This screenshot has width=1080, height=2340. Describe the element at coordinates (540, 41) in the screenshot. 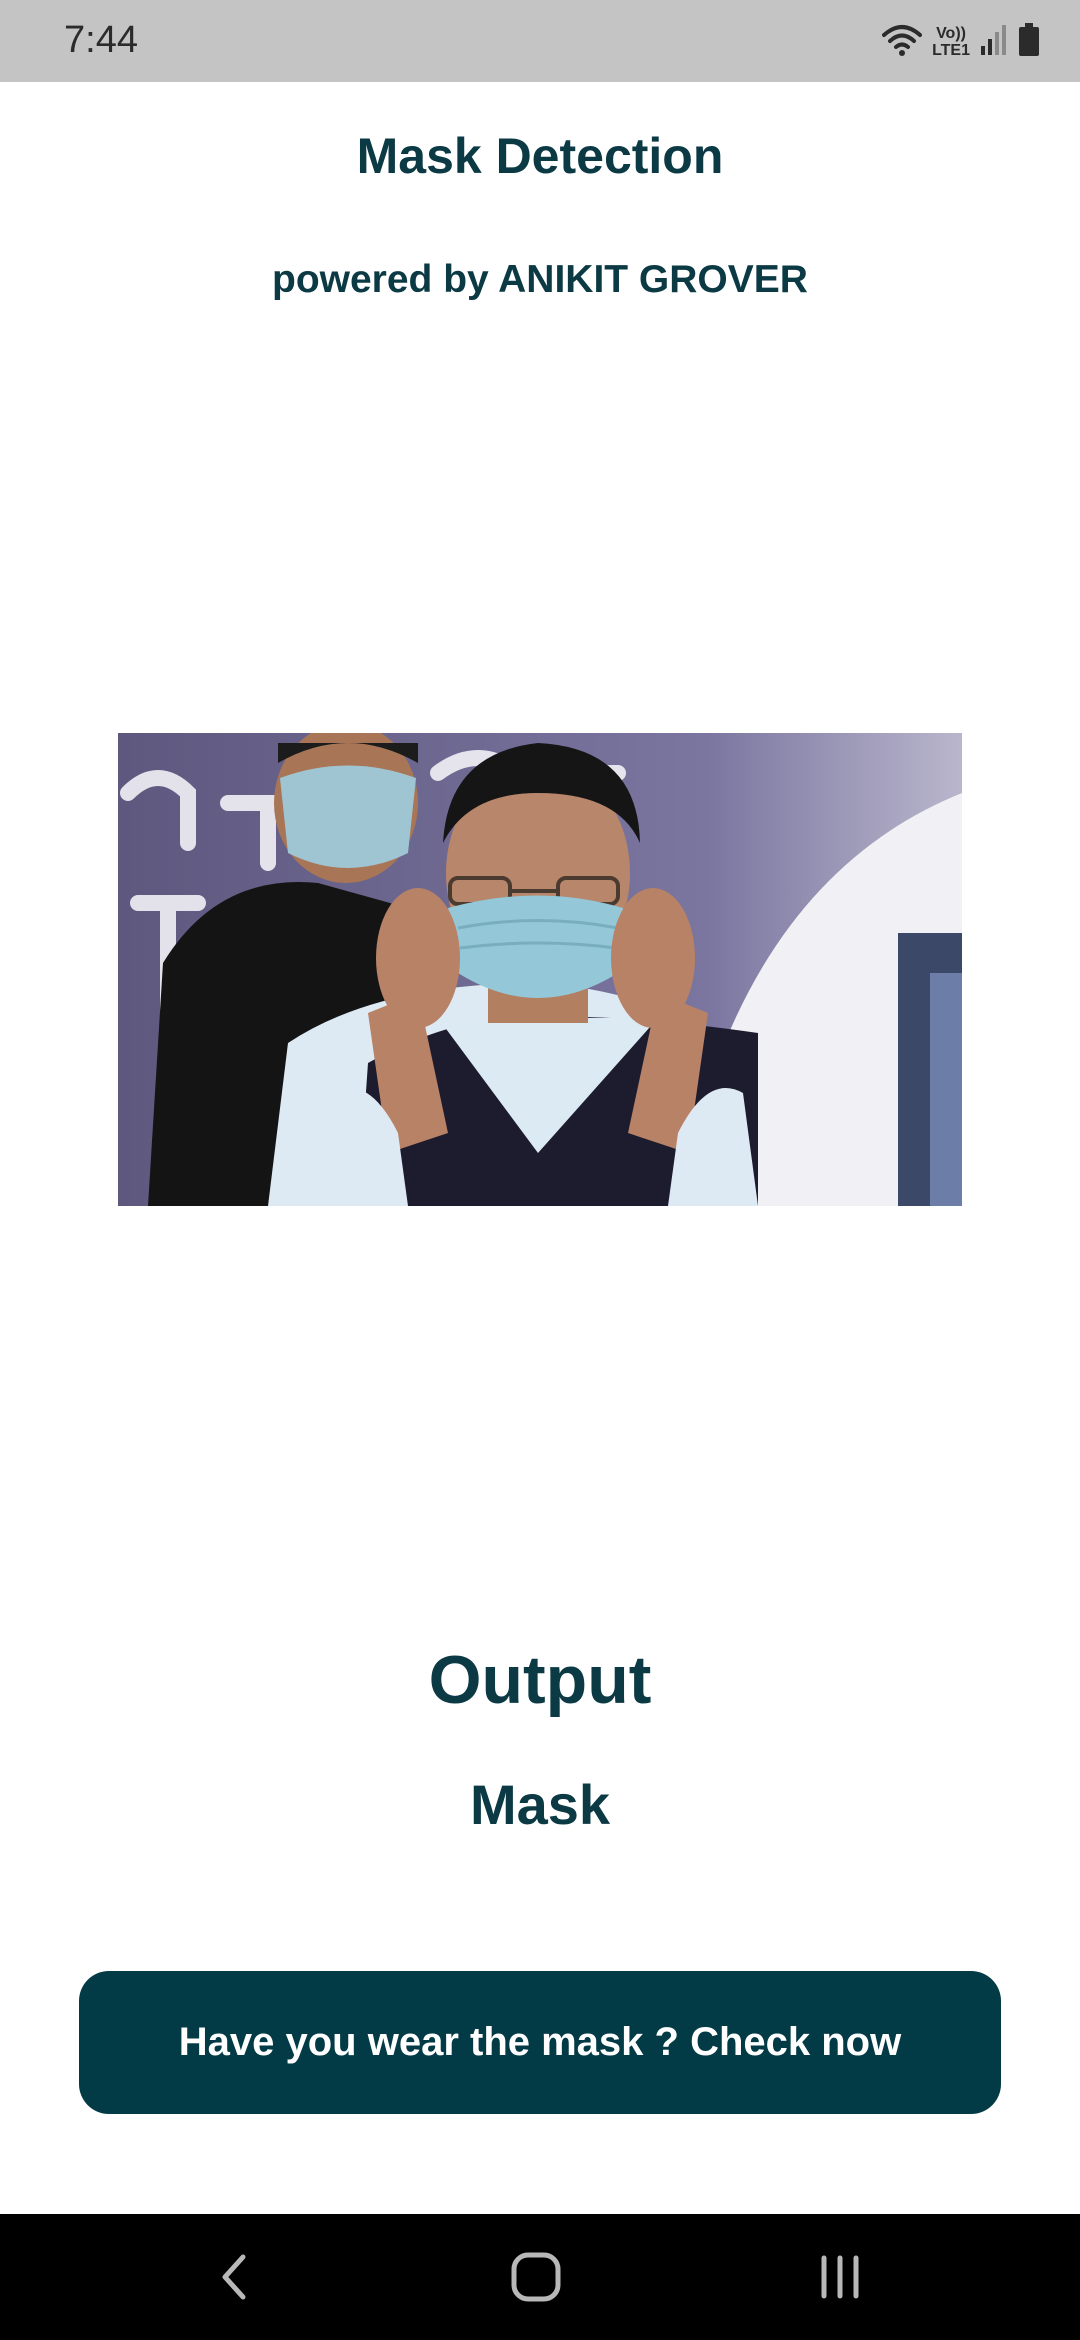

I see `status-bar: 7:44 Vo)) LTE1` at that location.